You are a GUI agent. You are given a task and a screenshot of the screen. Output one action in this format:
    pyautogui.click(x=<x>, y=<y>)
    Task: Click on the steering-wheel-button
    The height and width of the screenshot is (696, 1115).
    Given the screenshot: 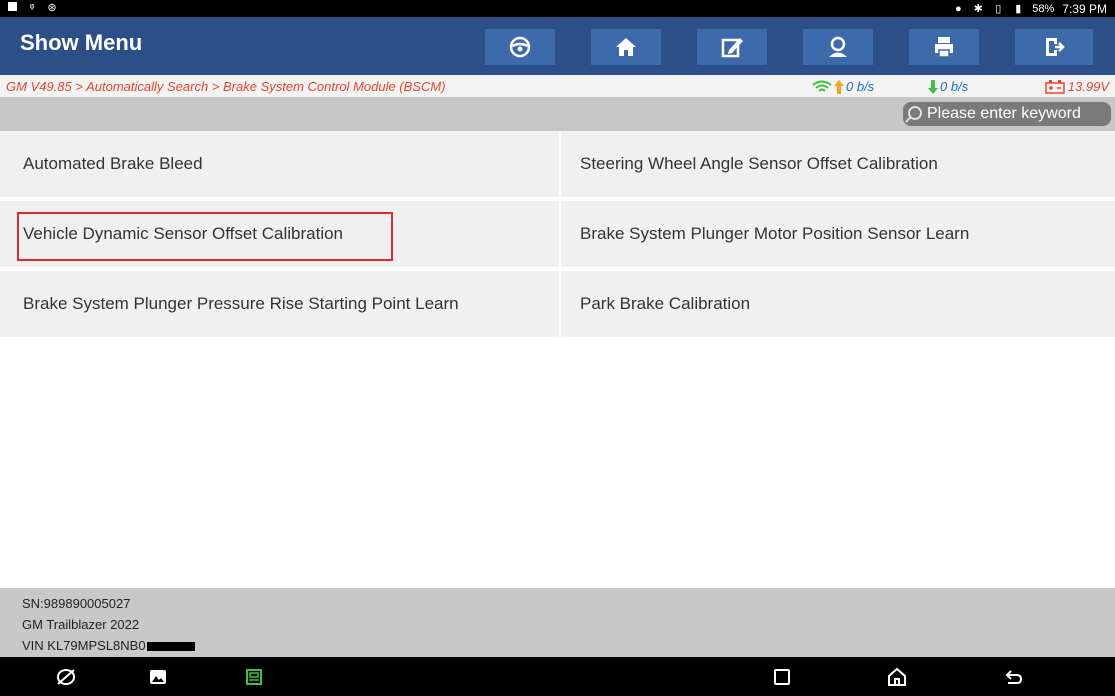 What is the action you would take?
    pyautogui.click(x=520, y=47)
    